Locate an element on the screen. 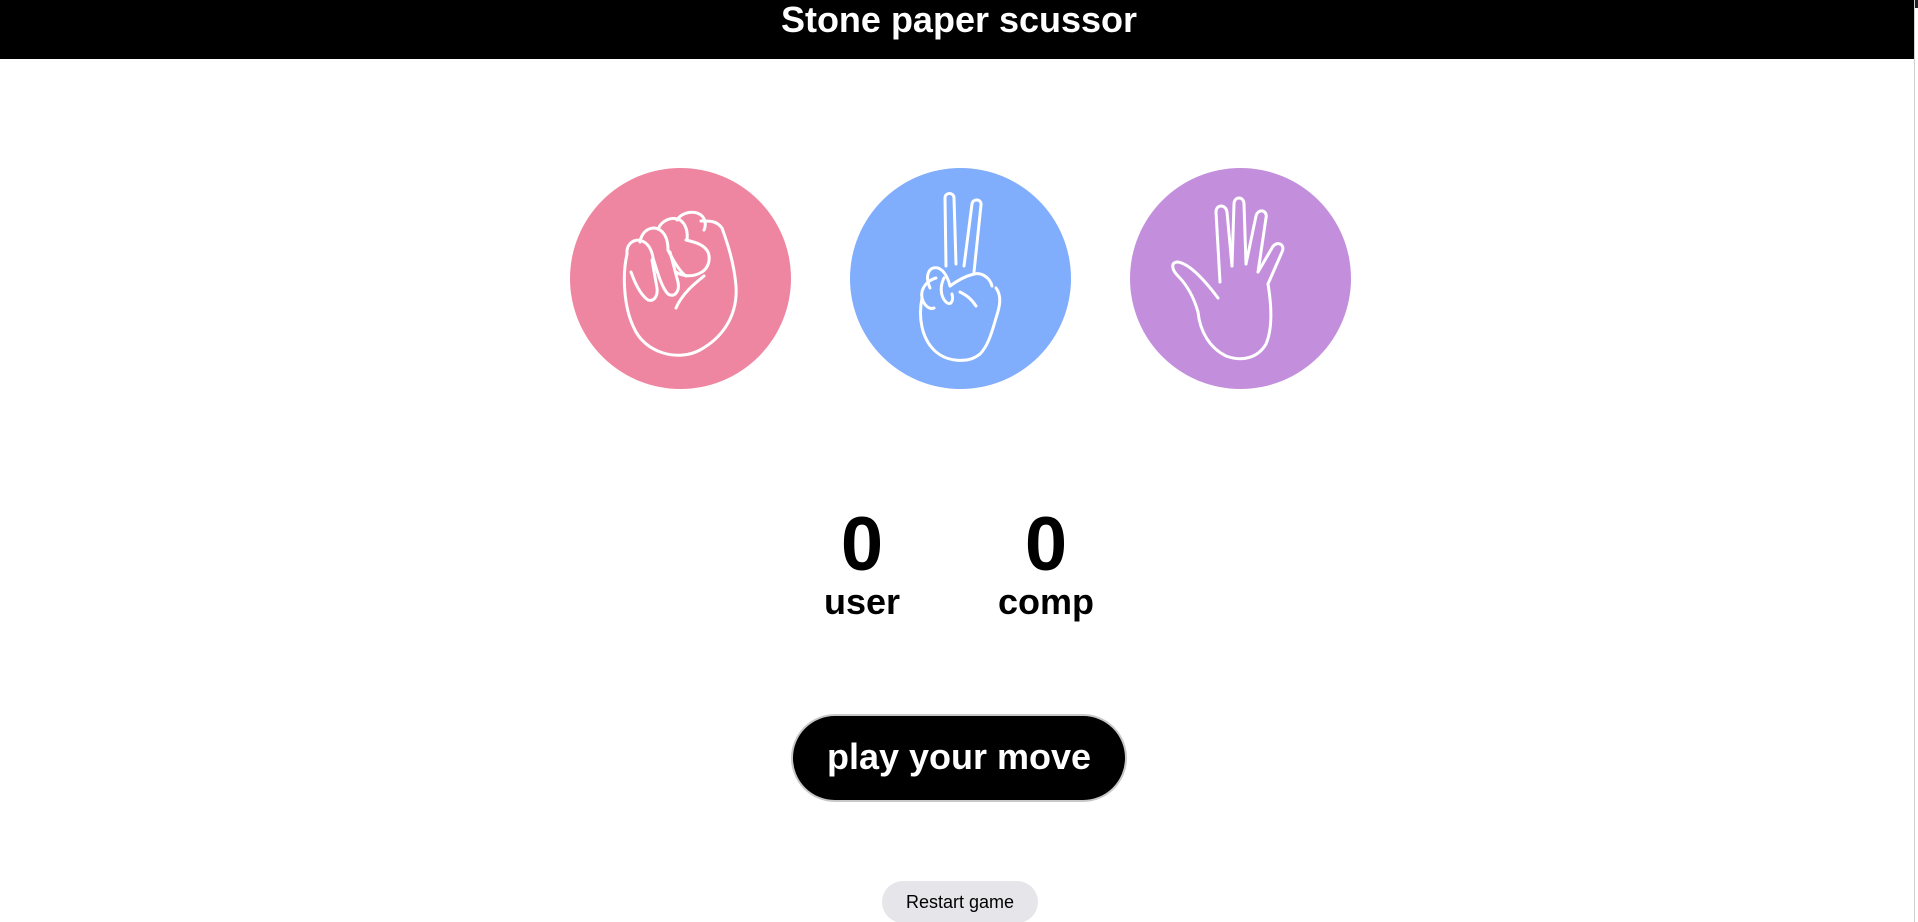 This screenshot has width=1918, height=922. comp-score-label: comp is located at coordinates (1045, 601).